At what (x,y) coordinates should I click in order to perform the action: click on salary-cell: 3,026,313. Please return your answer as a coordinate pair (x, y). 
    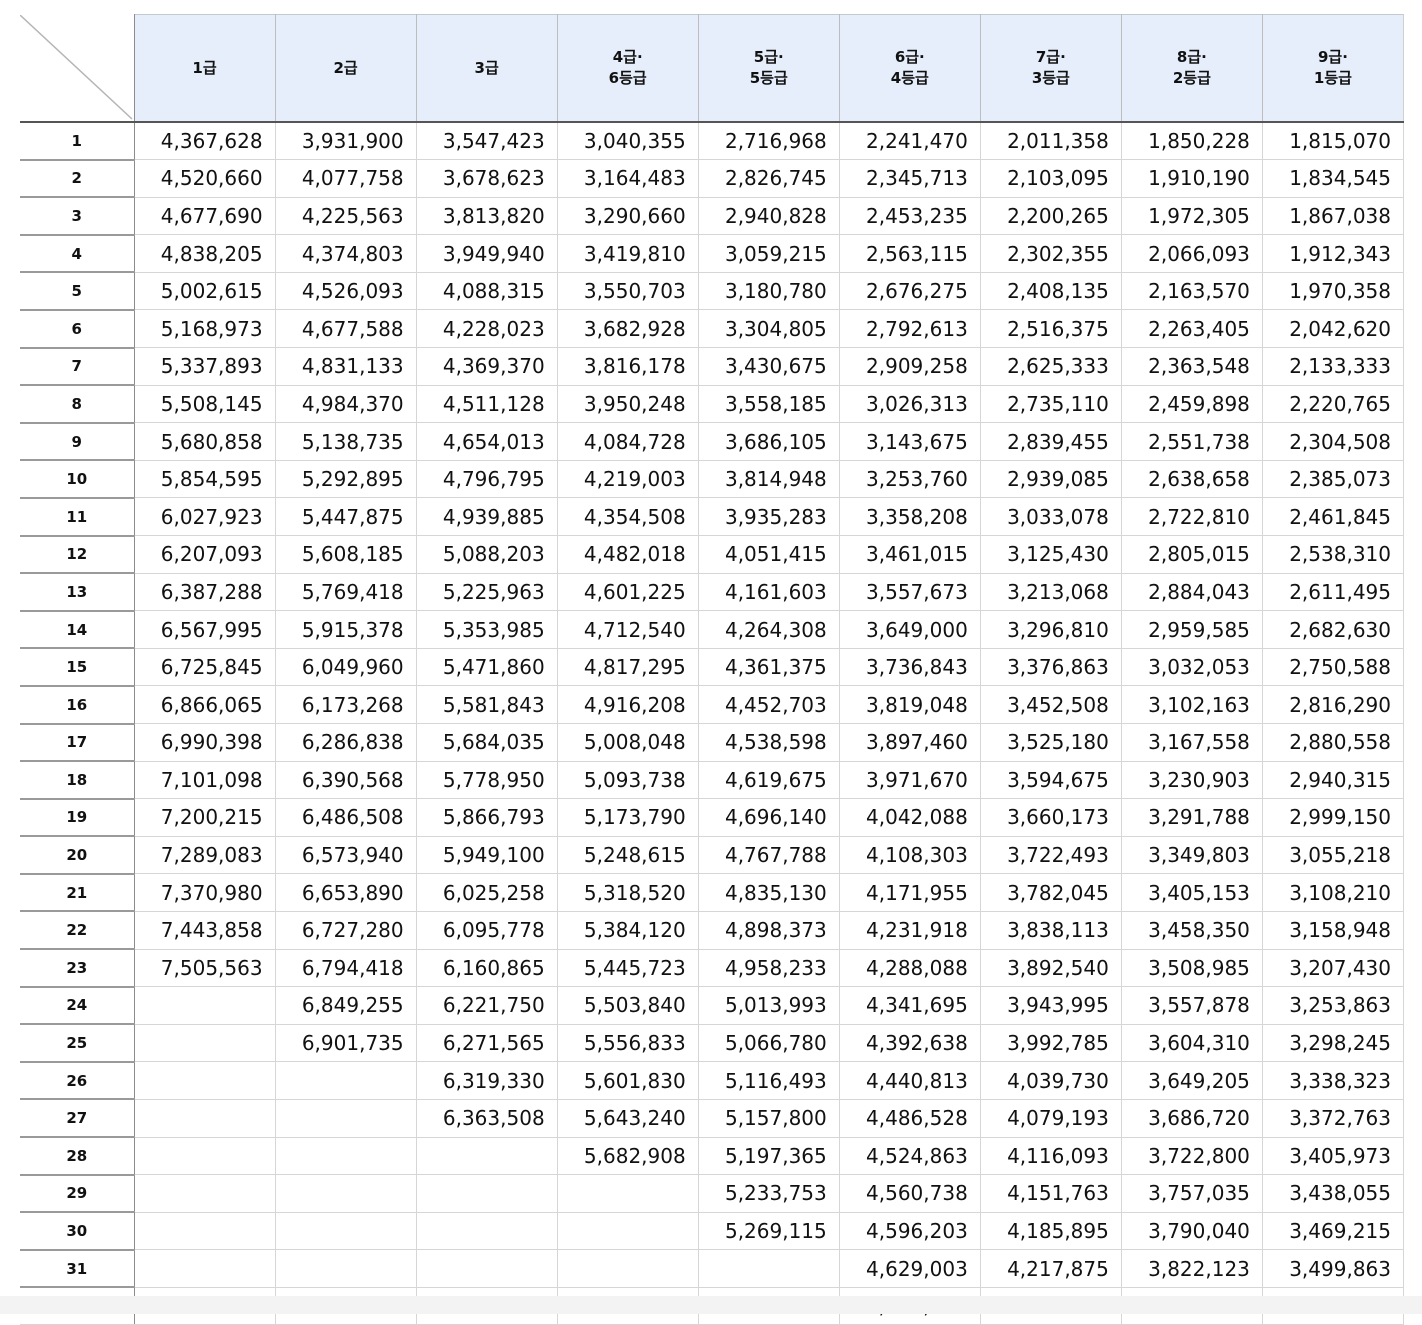
    Looking at the image, I should click on (910, 404).